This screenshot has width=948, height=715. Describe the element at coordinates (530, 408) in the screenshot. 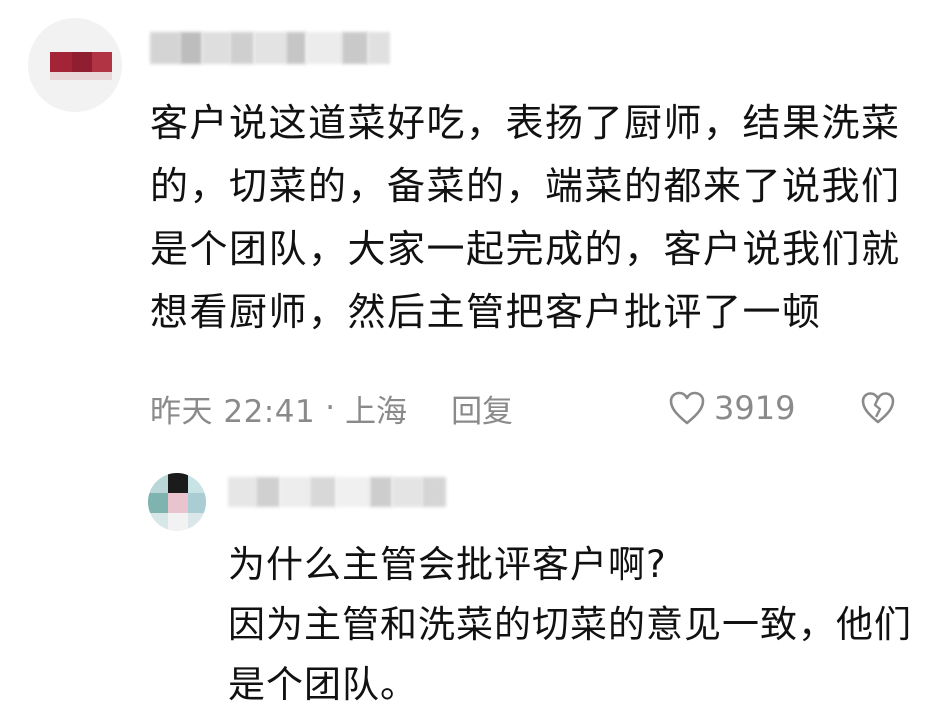

I see `comment-meta: 昨天 22:41 · 上海 回复 3919` at that location.